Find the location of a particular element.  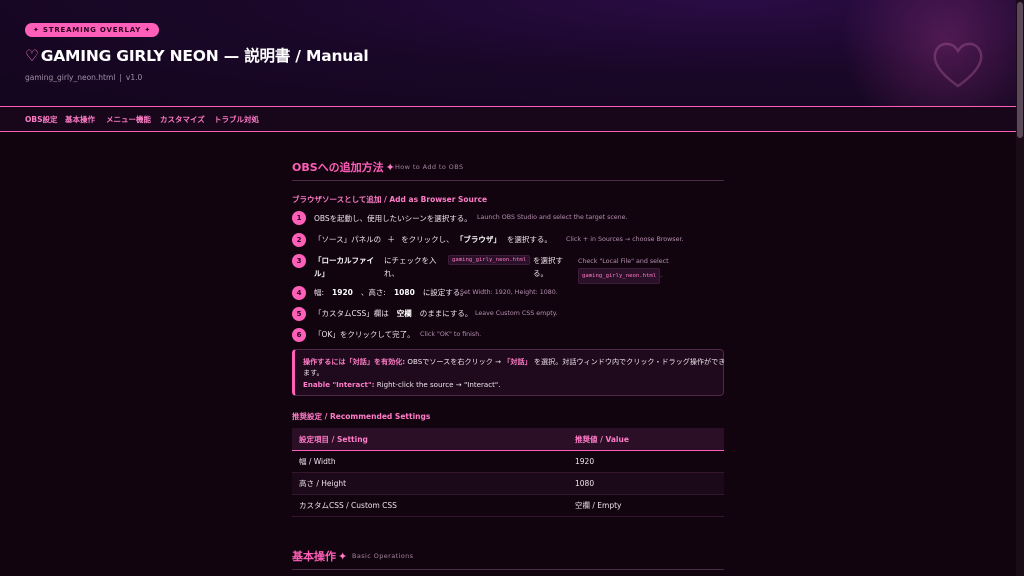

column-header-setting: 設定項目 / Setting is located at coordinates (430, 439).